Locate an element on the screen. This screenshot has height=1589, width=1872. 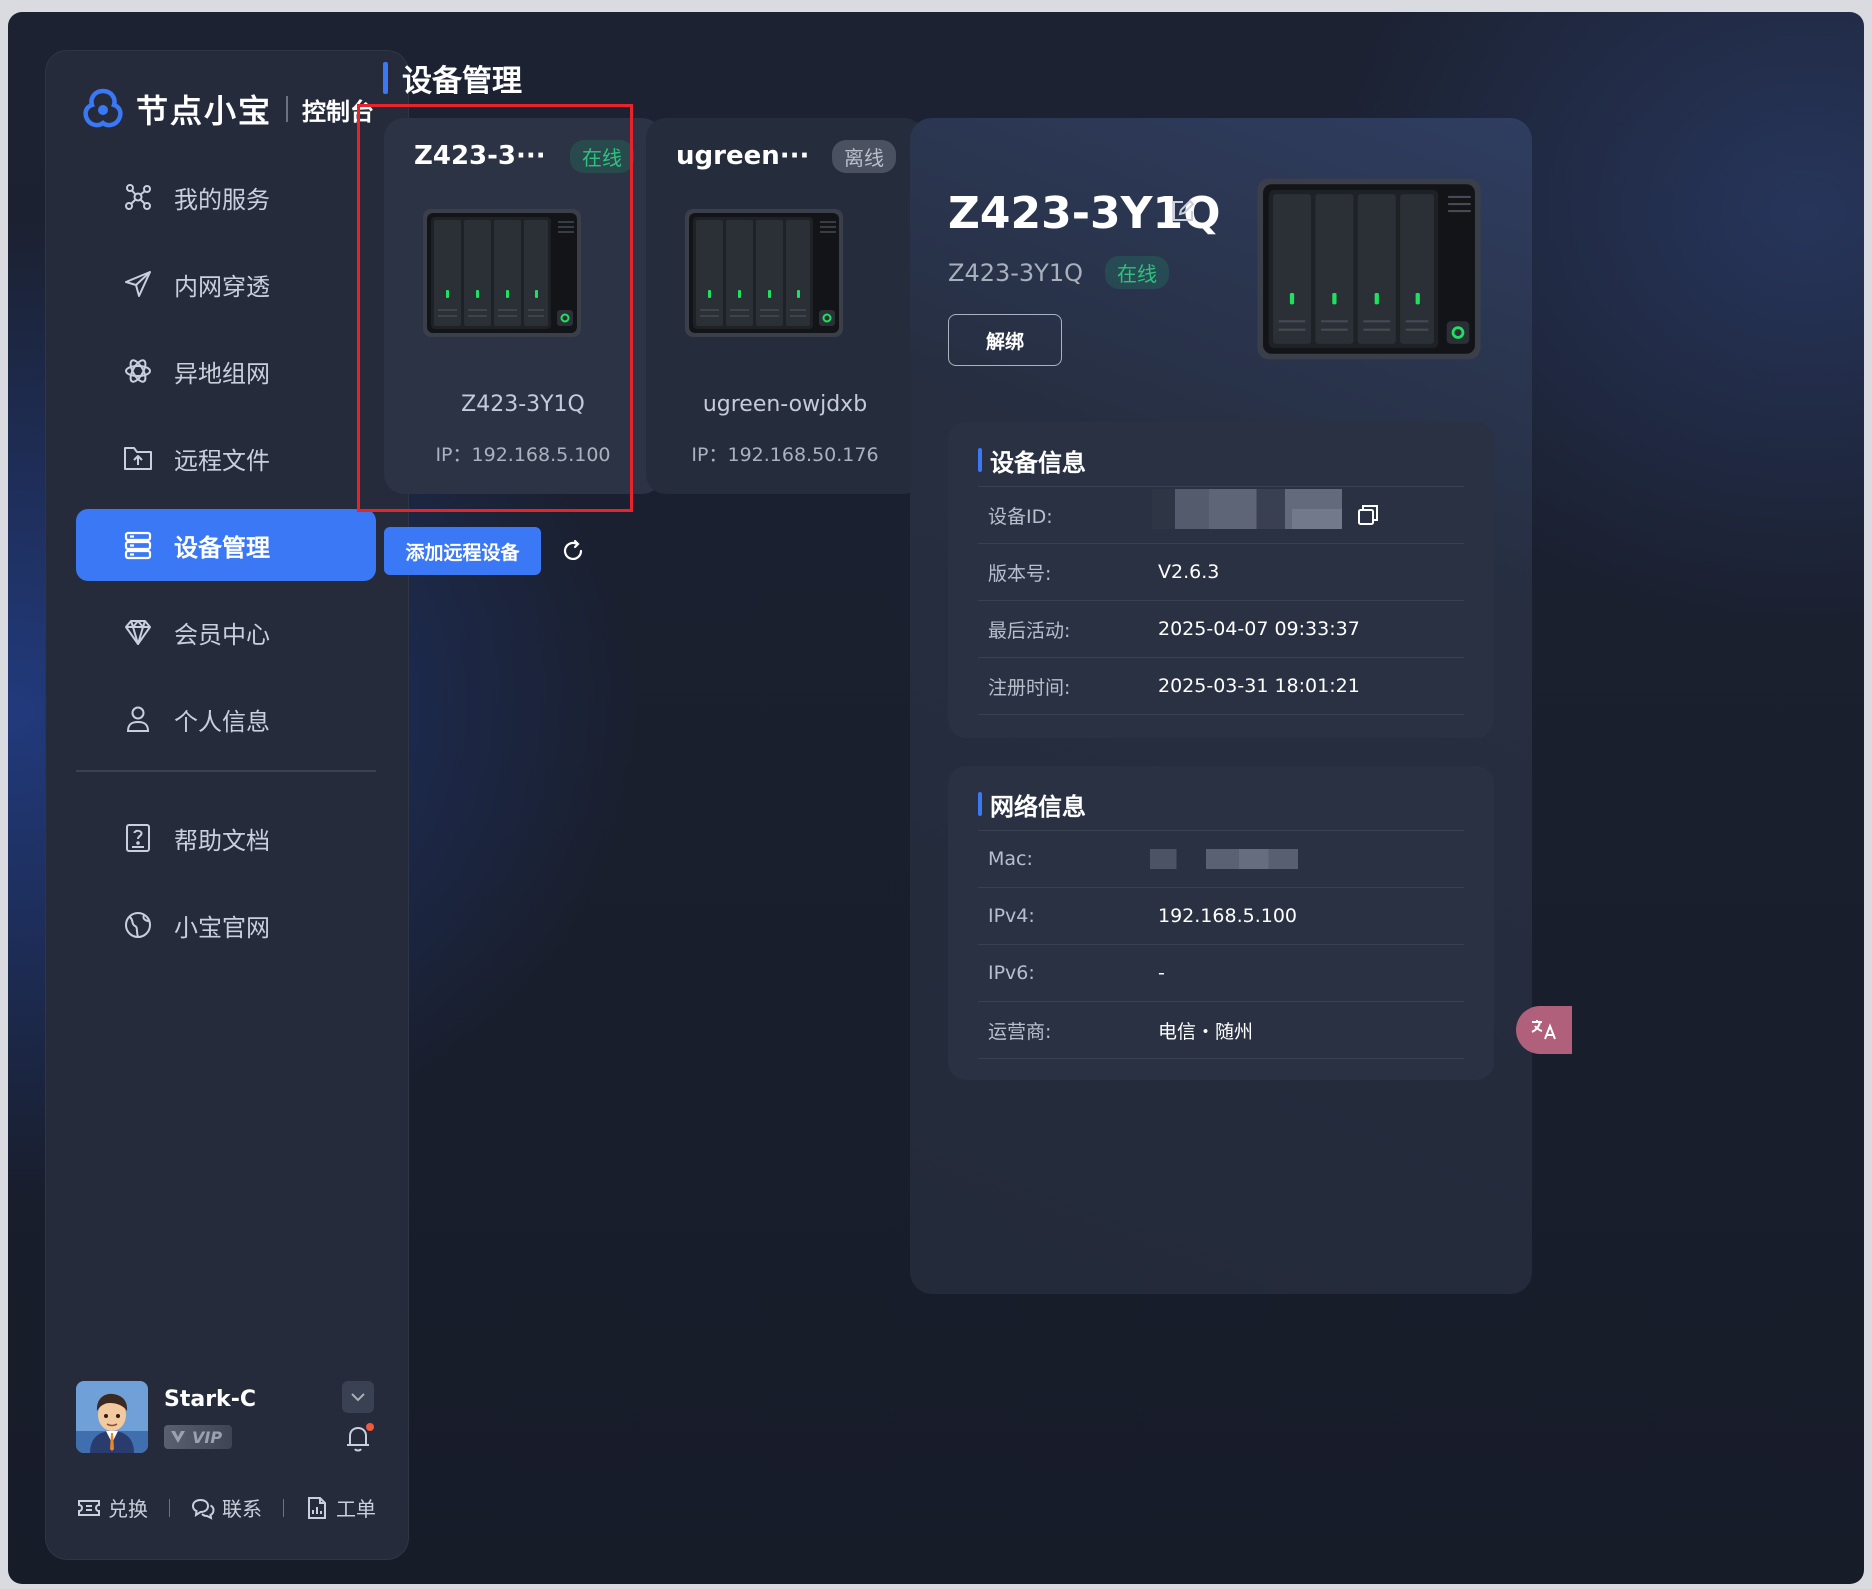
sidebar-item-membership: 会员中心 is located at coordinates (226, 632).